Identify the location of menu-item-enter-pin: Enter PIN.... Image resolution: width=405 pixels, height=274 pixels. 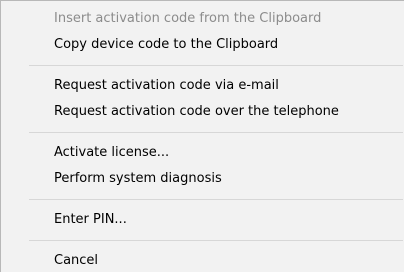
(202, 220).